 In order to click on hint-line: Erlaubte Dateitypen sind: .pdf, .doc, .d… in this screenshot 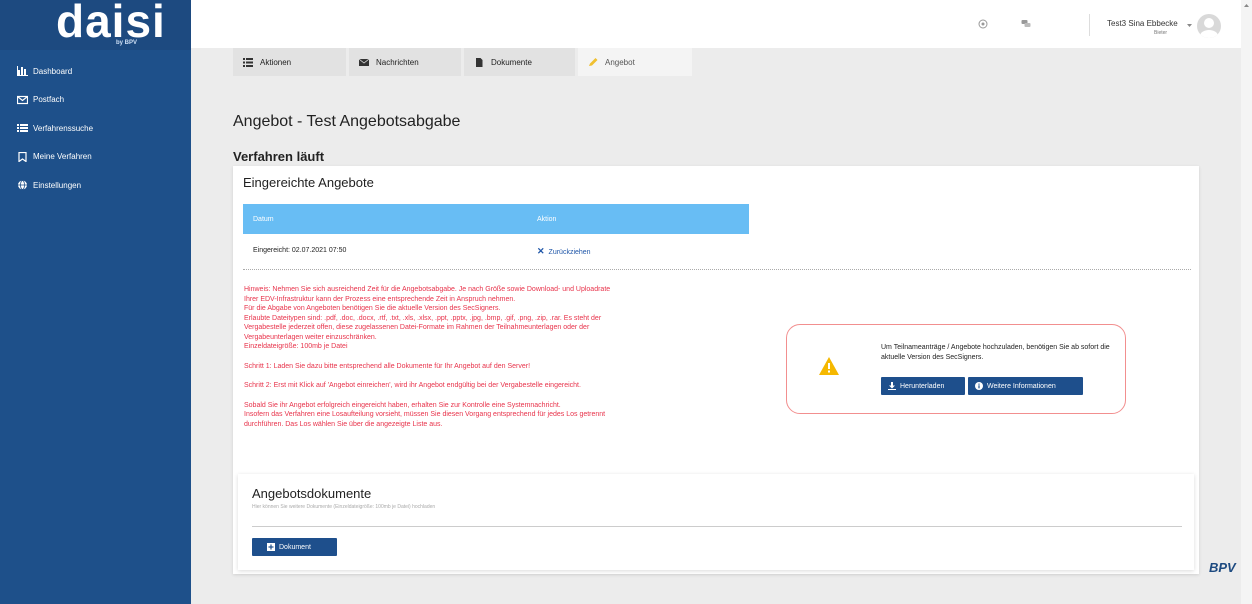, I will do `click(423, 318)`.